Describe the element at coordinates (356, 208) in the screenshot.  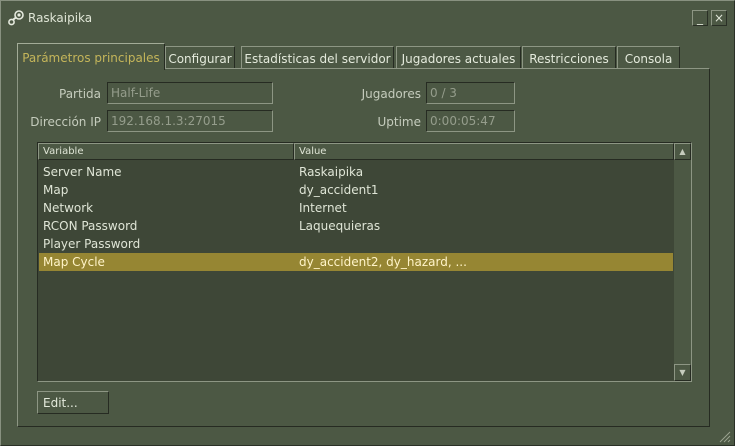
I see `table-row: Network Internet` at that location.